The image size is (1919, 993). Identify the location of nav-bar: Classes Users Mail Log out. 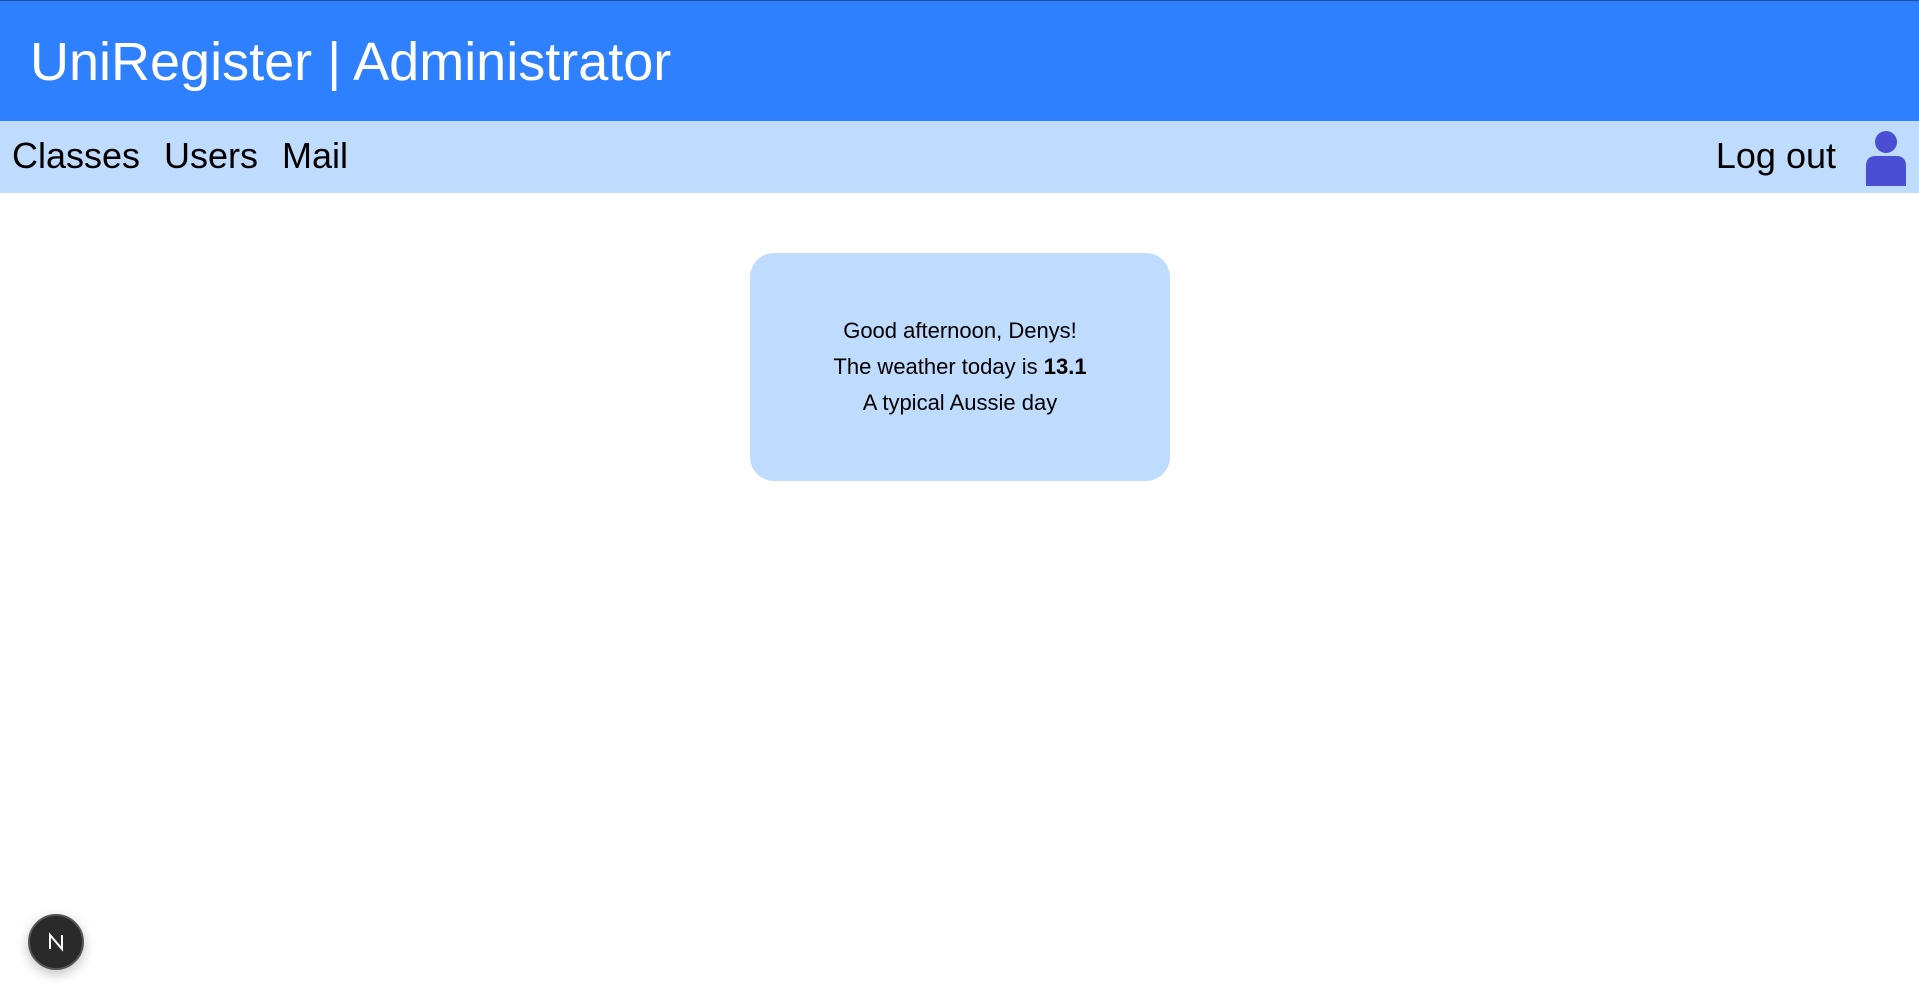
(959, 157).